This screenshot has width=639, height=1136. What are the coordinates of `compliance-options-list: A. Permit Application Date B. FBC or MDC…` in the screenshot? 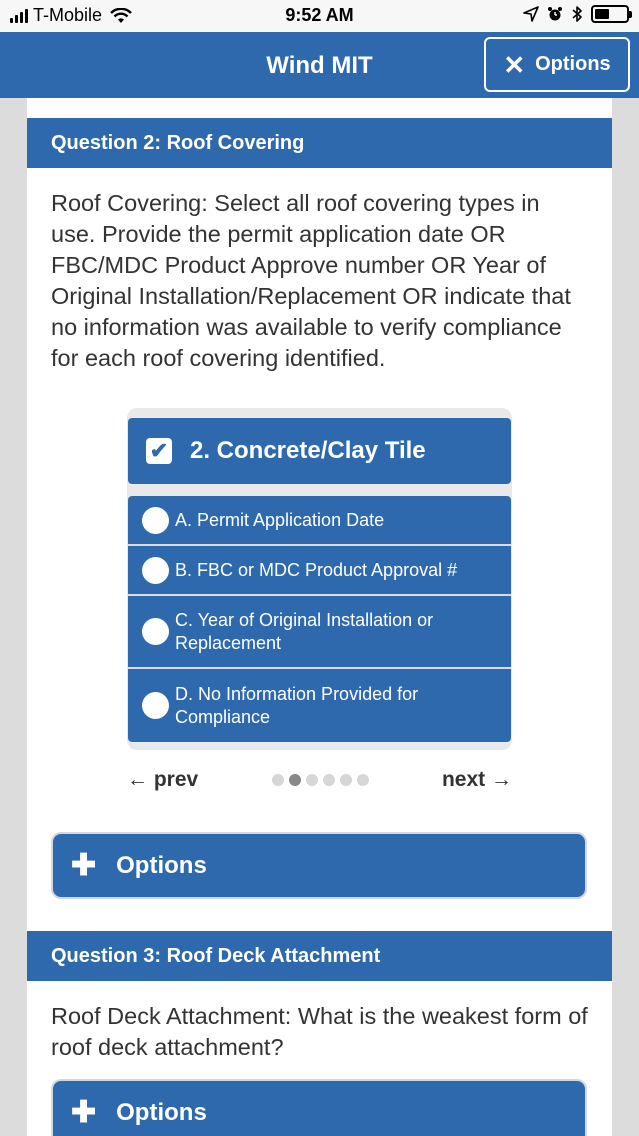 It's located at (319, 619).